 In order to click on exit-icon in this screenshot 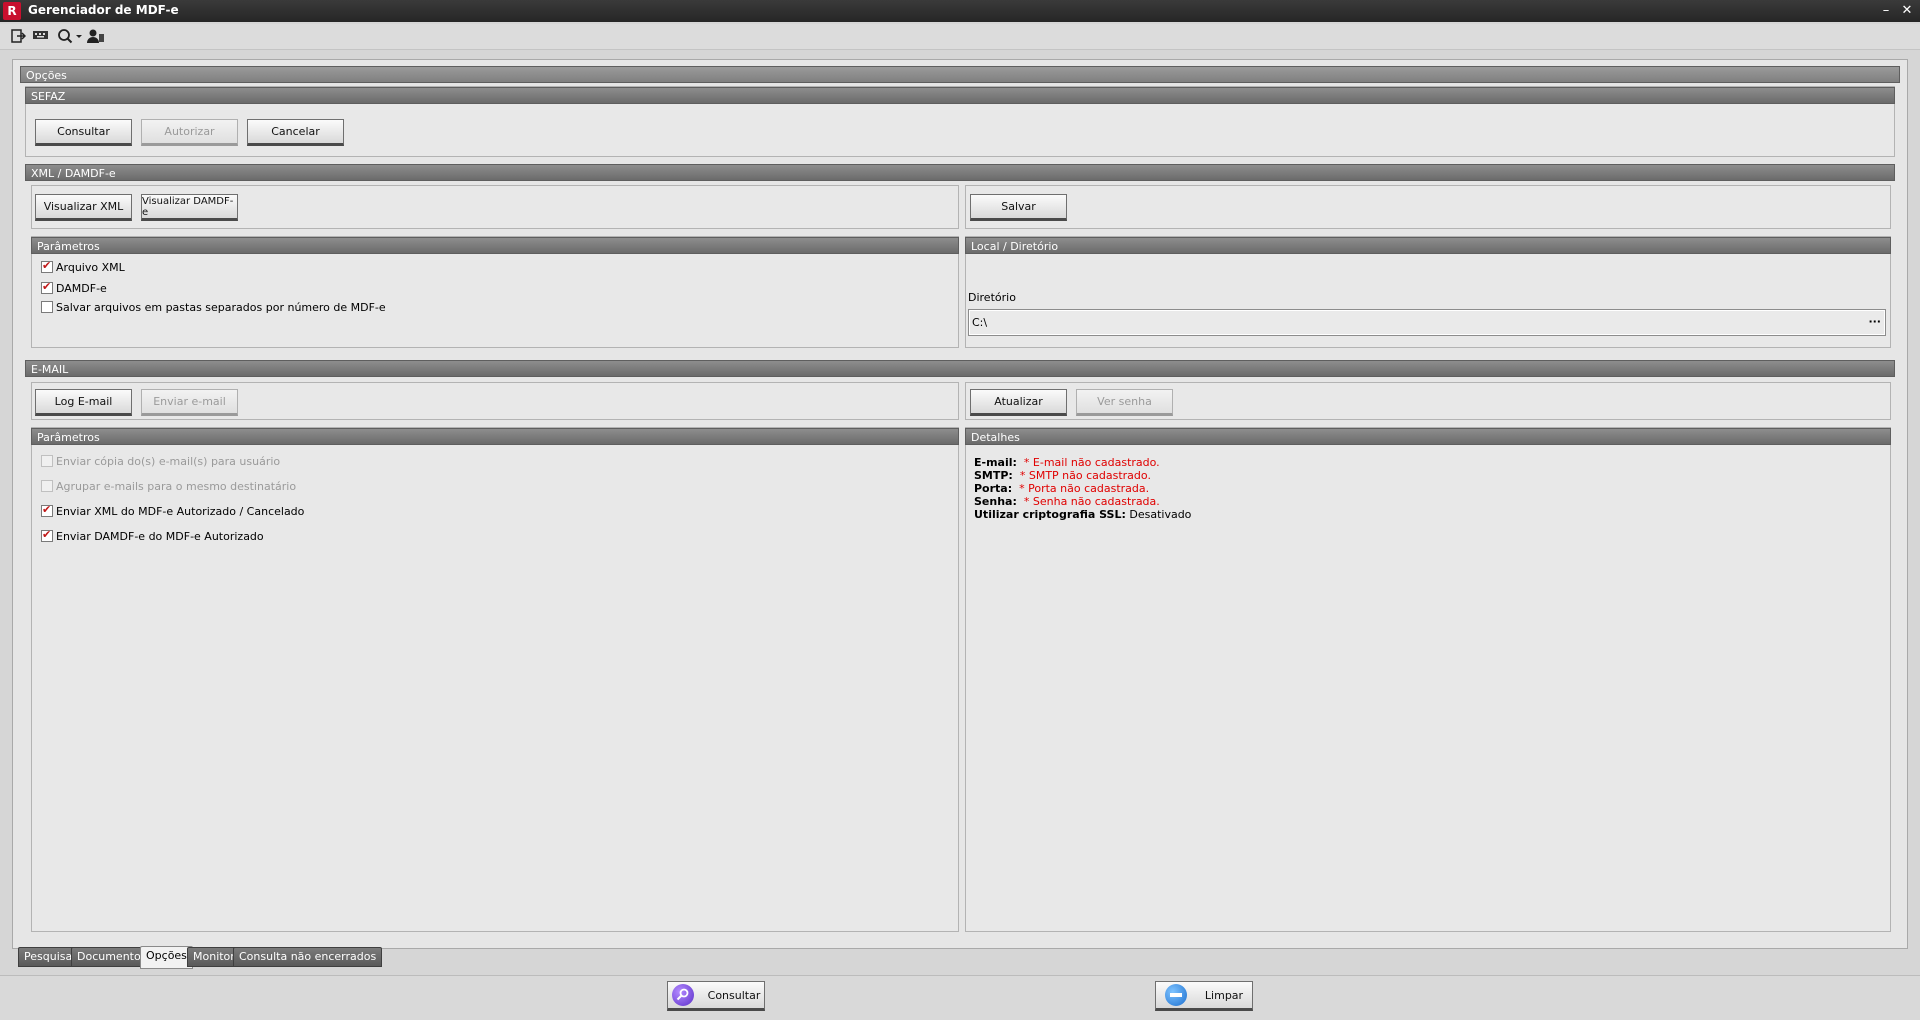, I will do `click(18, 37)`.